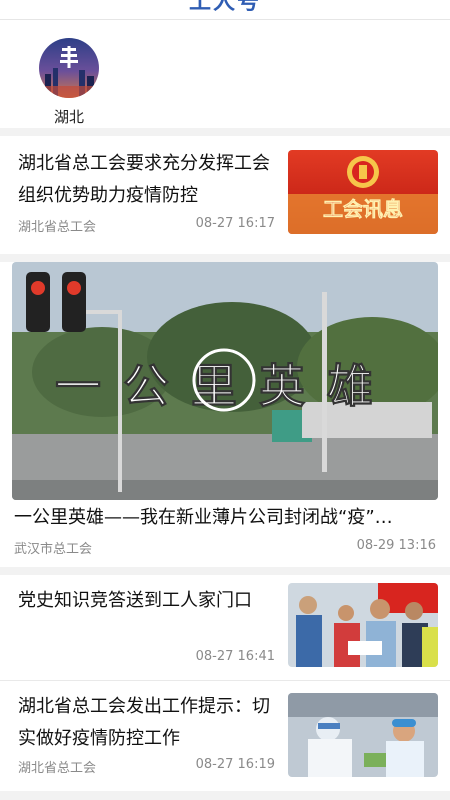  I want to click on channel-label: 湖北, so click(68, 117).